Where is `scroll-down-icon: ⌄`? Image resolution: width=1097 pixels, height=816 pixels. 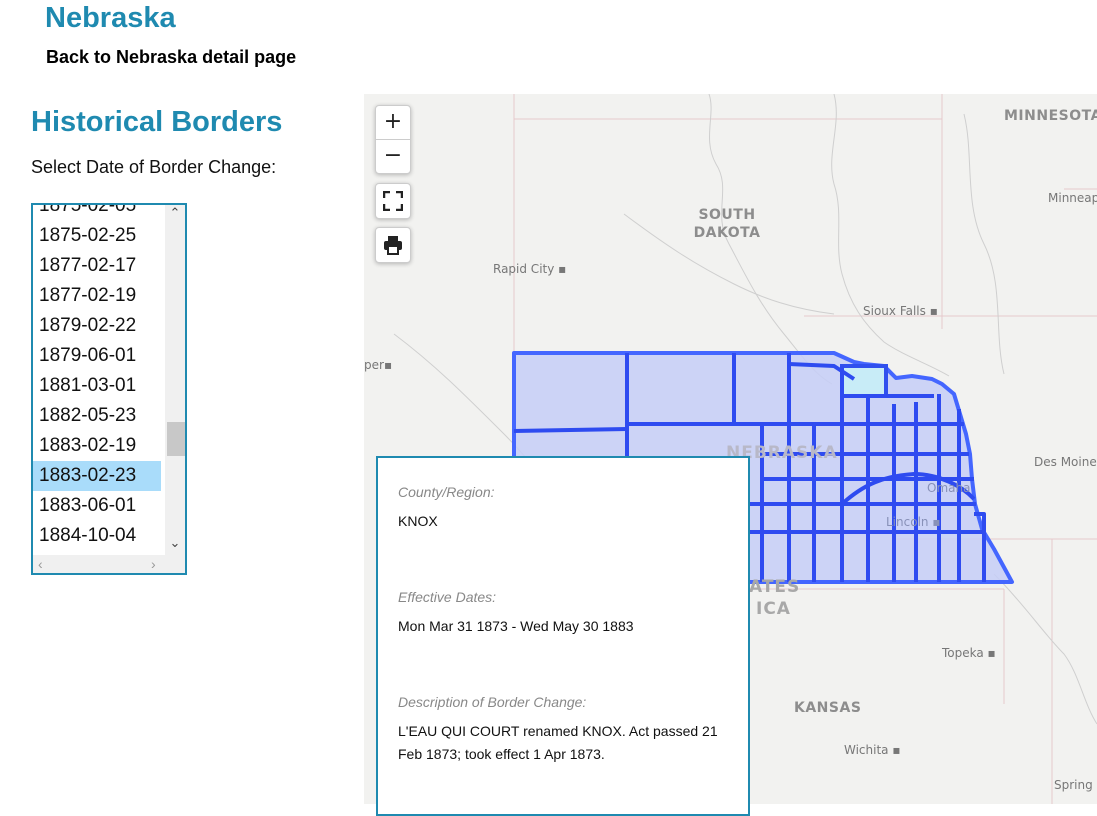
scroll-down-icon: ⌄ is located at coordinates (175, 543).